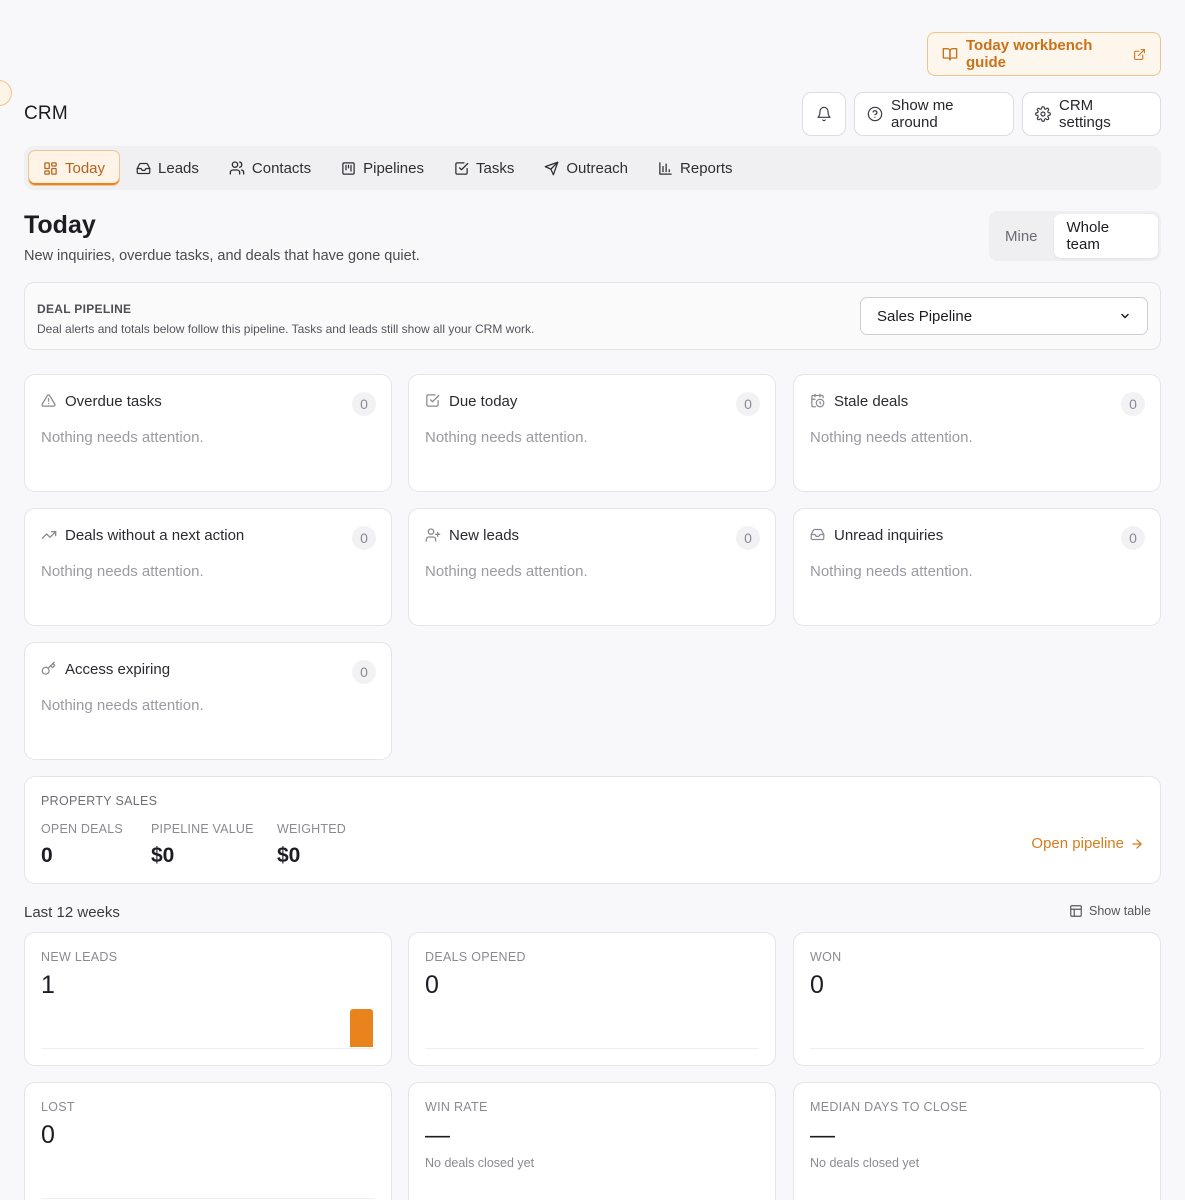 This screenshot has width=1185, height=1200. I want to click on tab-label: Today, so click(85, 168).